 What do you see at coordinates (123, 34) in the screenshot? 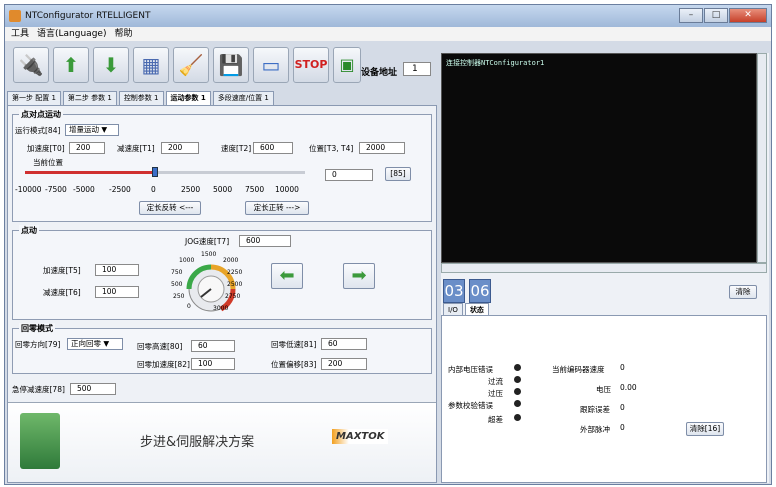
I see `menu-help: 帮助` at bounding box center [123, 34].